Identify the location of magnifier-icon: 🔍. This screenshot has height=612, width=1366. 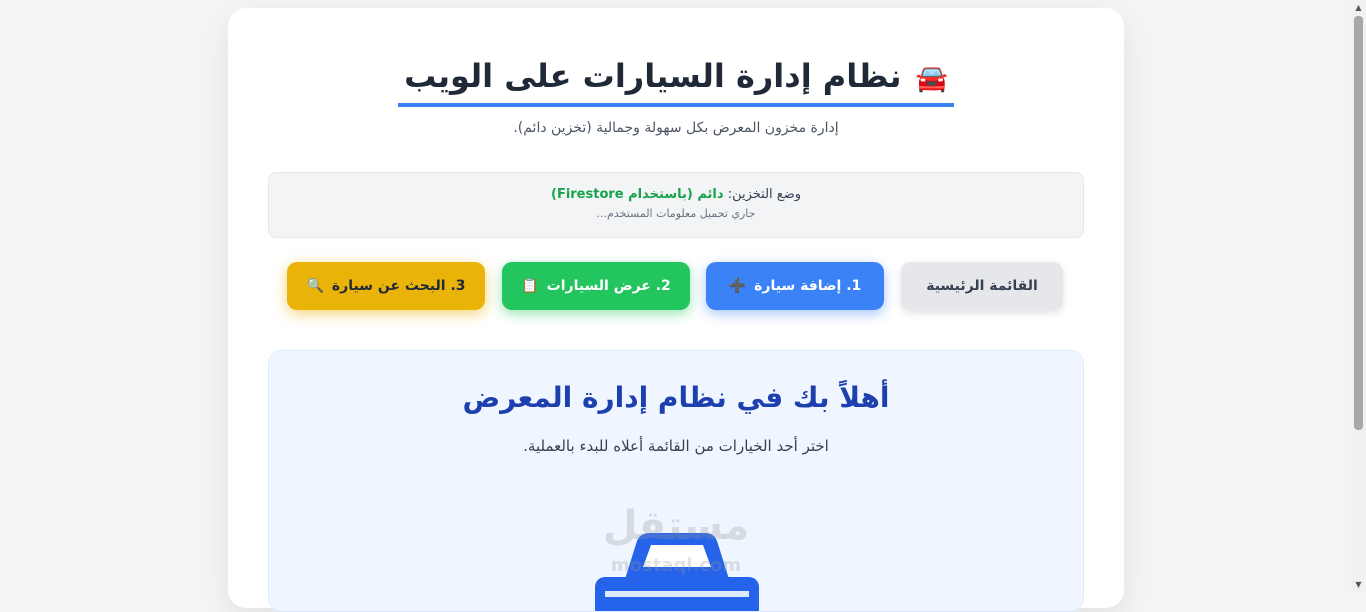
(315, 286).